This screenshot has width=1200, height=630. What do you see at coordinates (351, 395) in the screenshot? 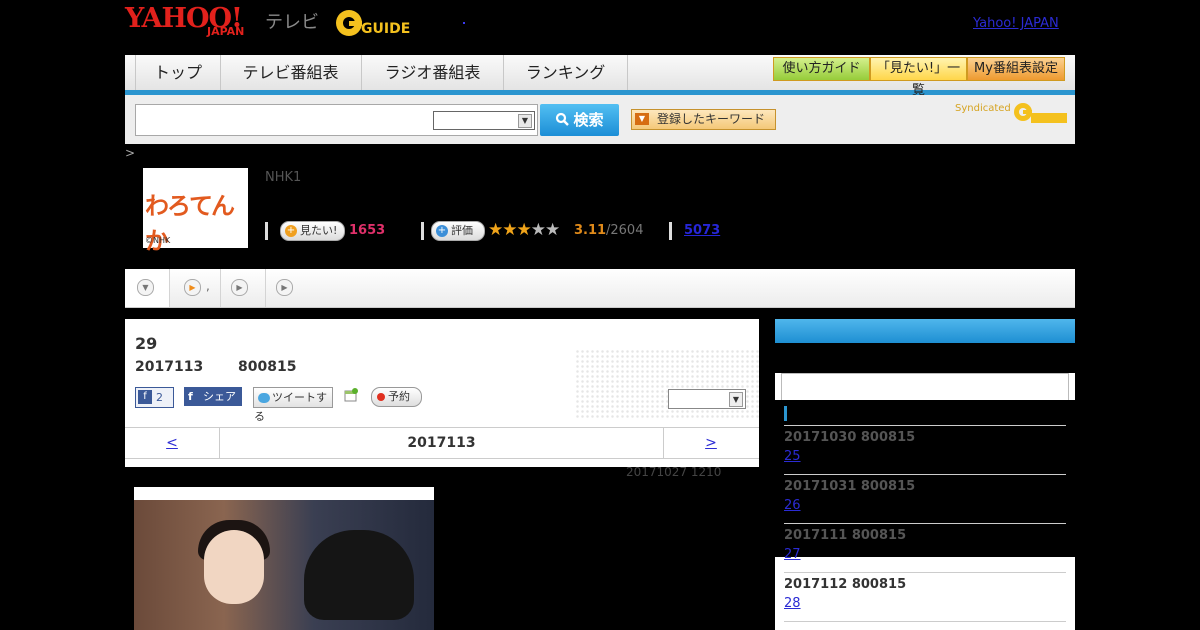
I see `calendar-add-icon` at bounding box center [351, 395].